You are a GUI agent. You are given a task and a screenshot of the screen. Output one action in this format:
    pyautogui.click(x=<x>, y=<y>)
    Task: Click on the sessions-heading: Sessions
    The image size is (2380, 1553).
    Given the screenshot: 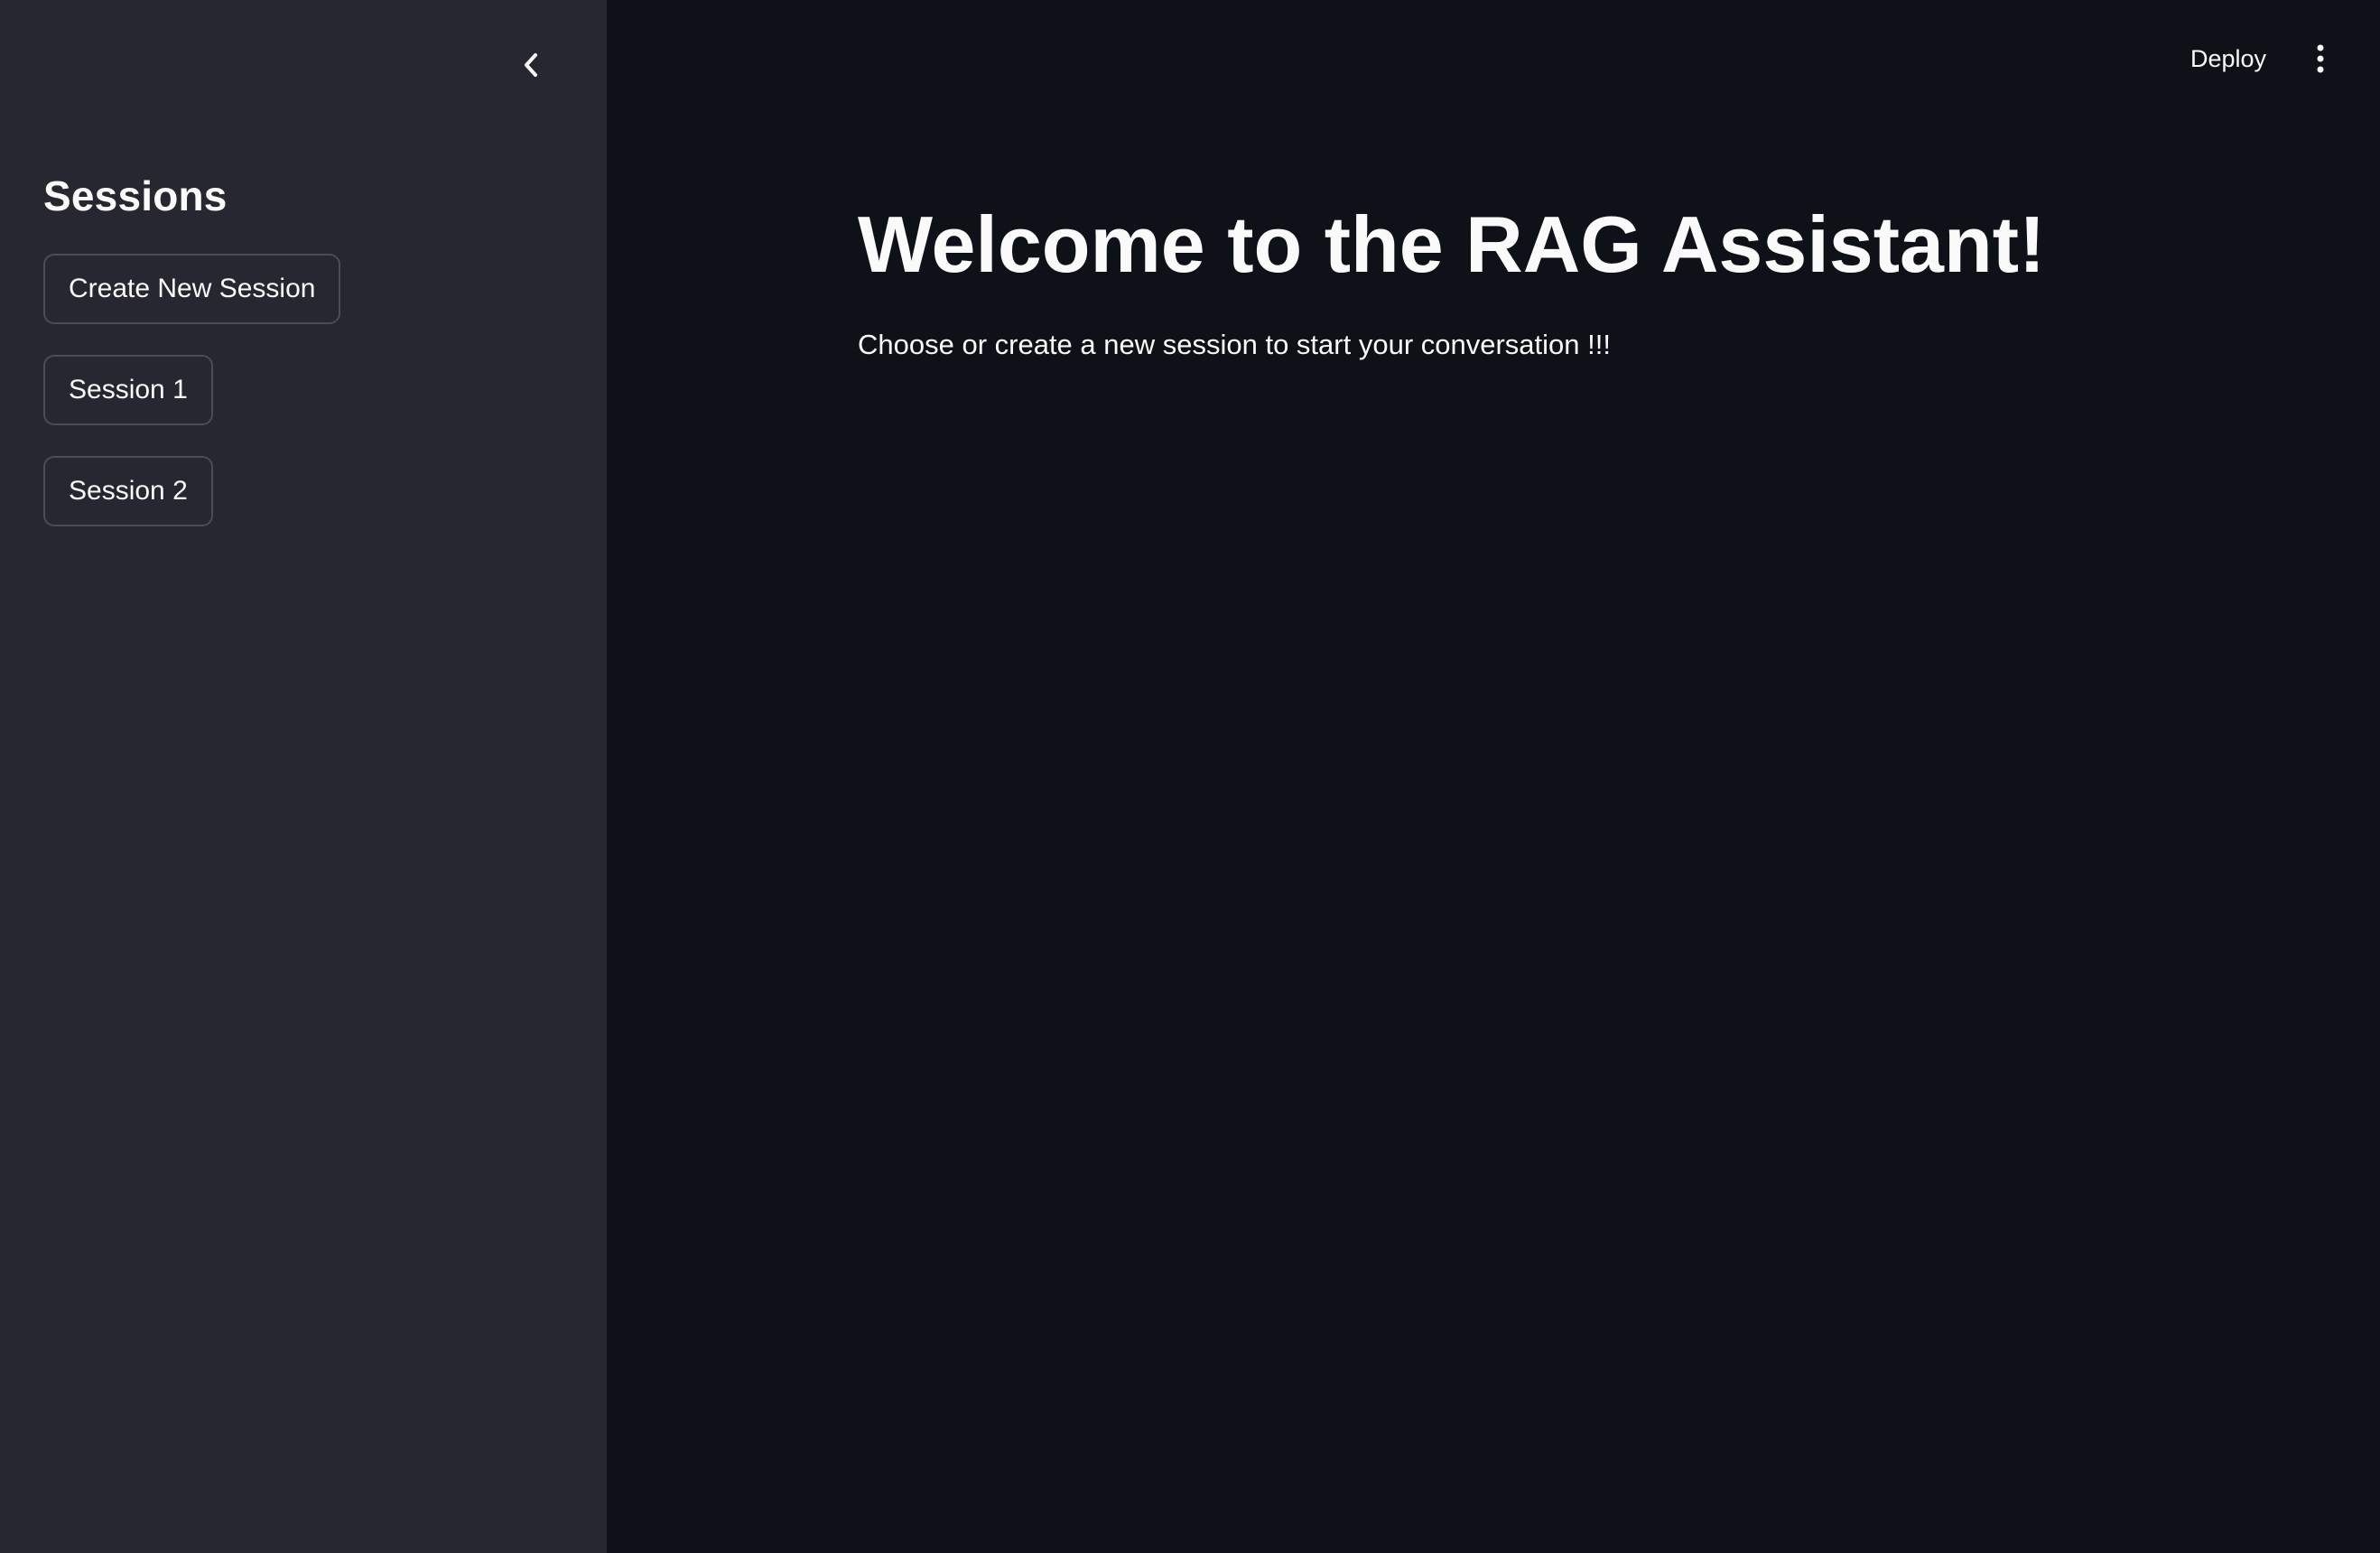 What is the action you would take?
    pyautogui.click(x=135, y=196)
    